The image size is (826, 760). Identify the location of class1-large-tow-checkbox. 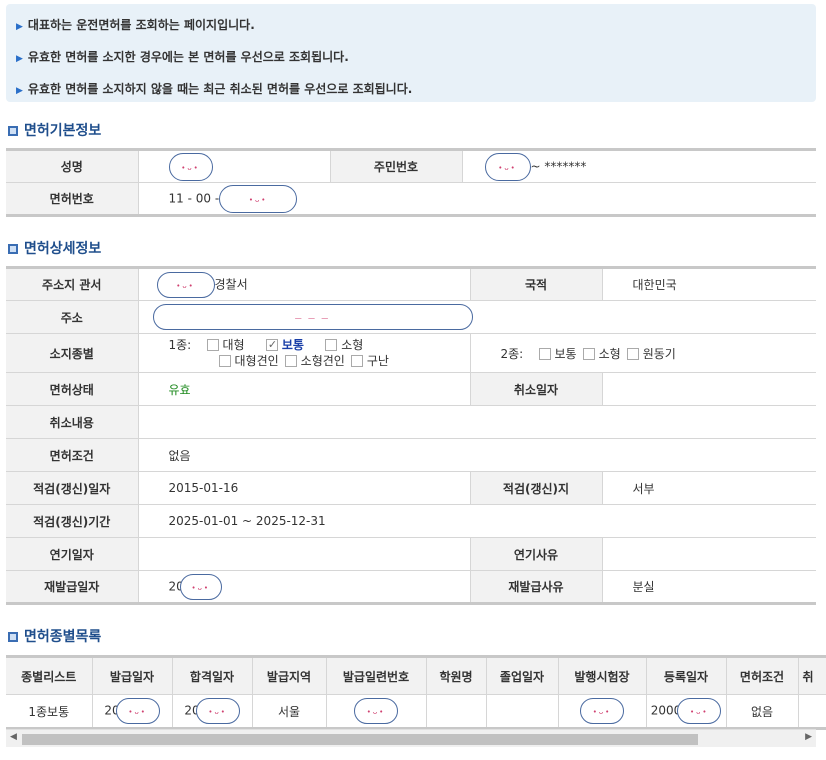
(224, 361).